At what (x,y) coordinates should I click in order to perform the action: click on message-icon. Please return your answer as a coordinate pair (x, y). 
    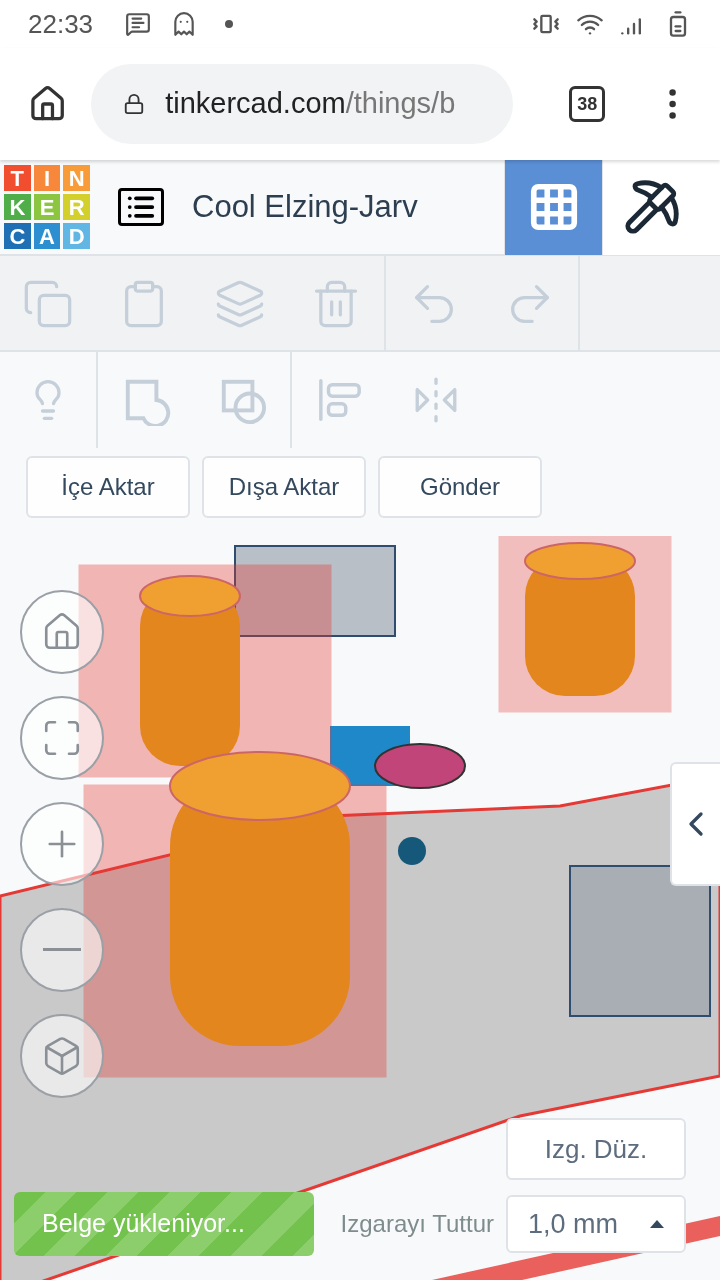
    Looking at the image, I should click on (138, 24).